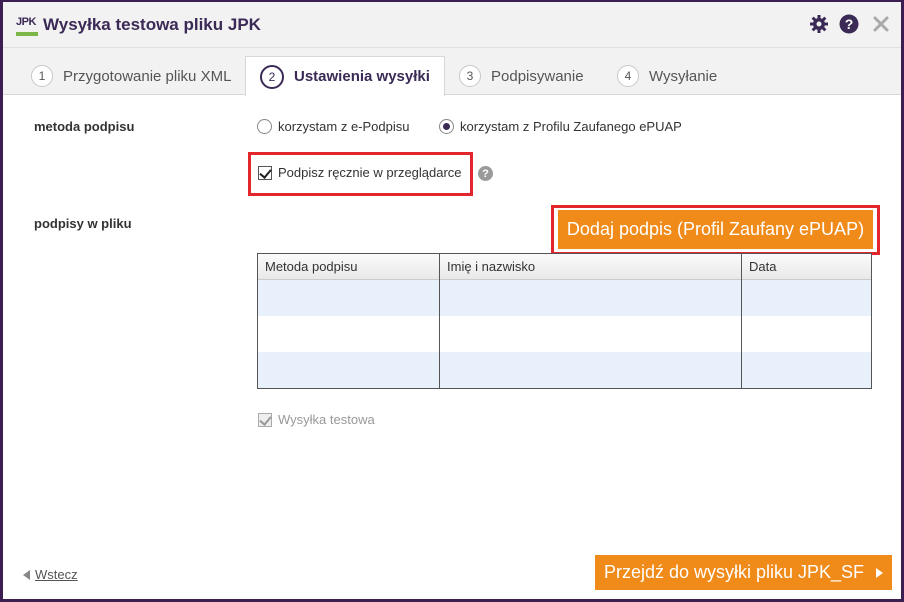  I want to click on tab-signing: 3 Podpisywanie, so click(521, 76).